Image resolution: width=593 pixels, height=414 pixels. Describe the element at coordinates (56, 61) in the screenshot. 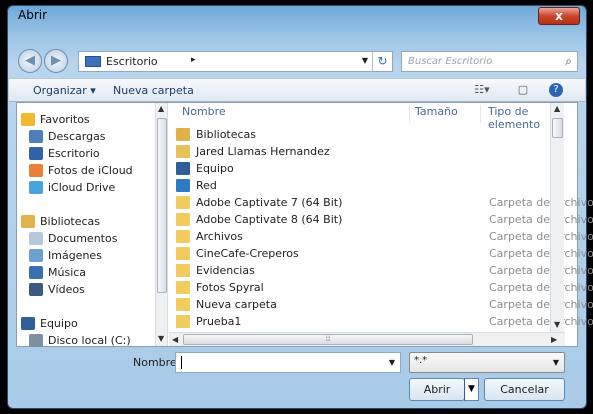

I see `forward-button: ▶` at that location.